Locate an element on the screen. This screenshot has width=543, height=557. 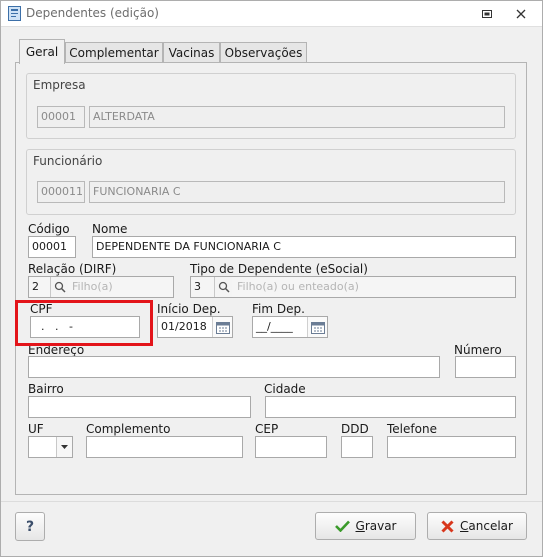
cancel-x-icon is located at coordinates (447, 526).